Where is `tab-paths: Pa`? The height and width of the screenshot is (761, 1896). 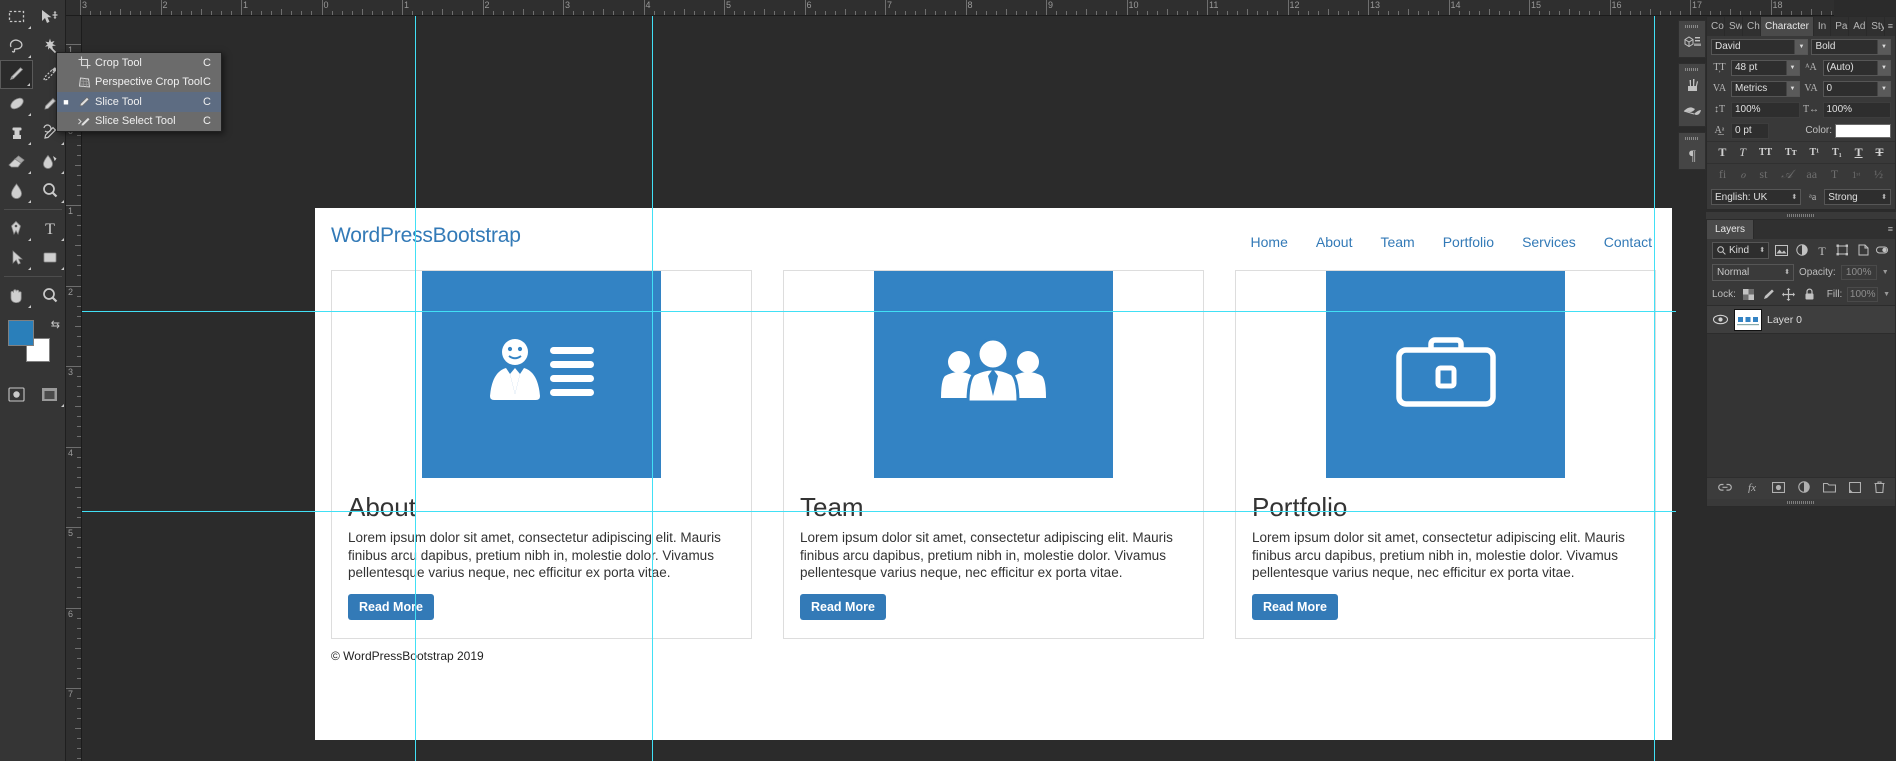 tab-paths: Pa is located at coordinates (1840, 26).